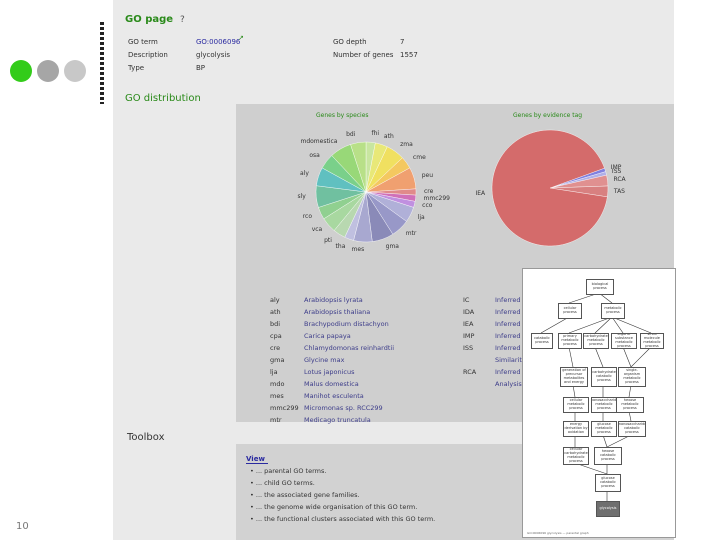 The width and height of the screenshot is (720, 540). I want to click on species-link: Brachypodium distachyon, so click(346, 324).